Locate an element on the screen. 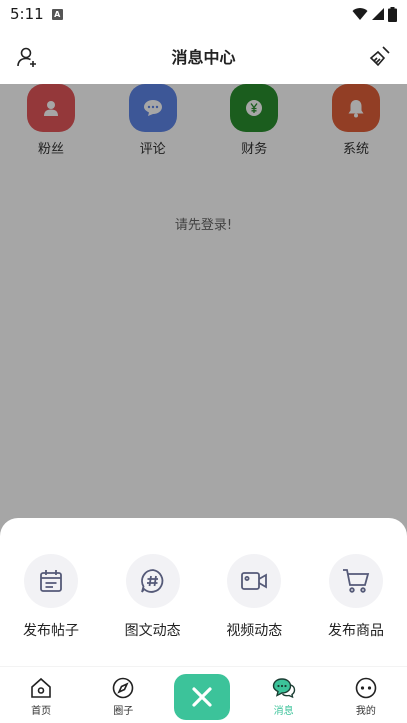  add-friend-button is located at coordinates (27, 57).